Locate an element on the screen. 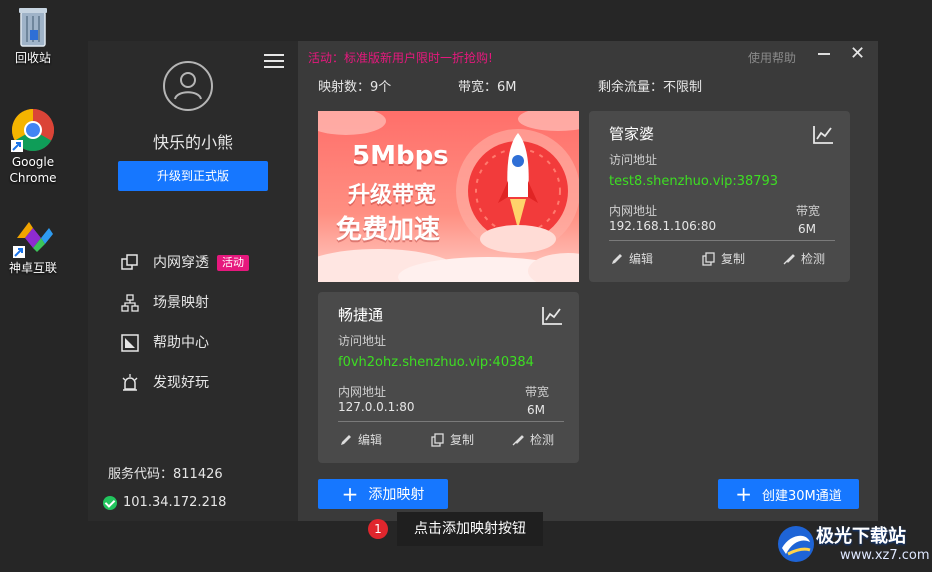 This screenshot has width=932, height=572. bandwidth-stat: 带宽：6M is located at coordinates (487, 87).